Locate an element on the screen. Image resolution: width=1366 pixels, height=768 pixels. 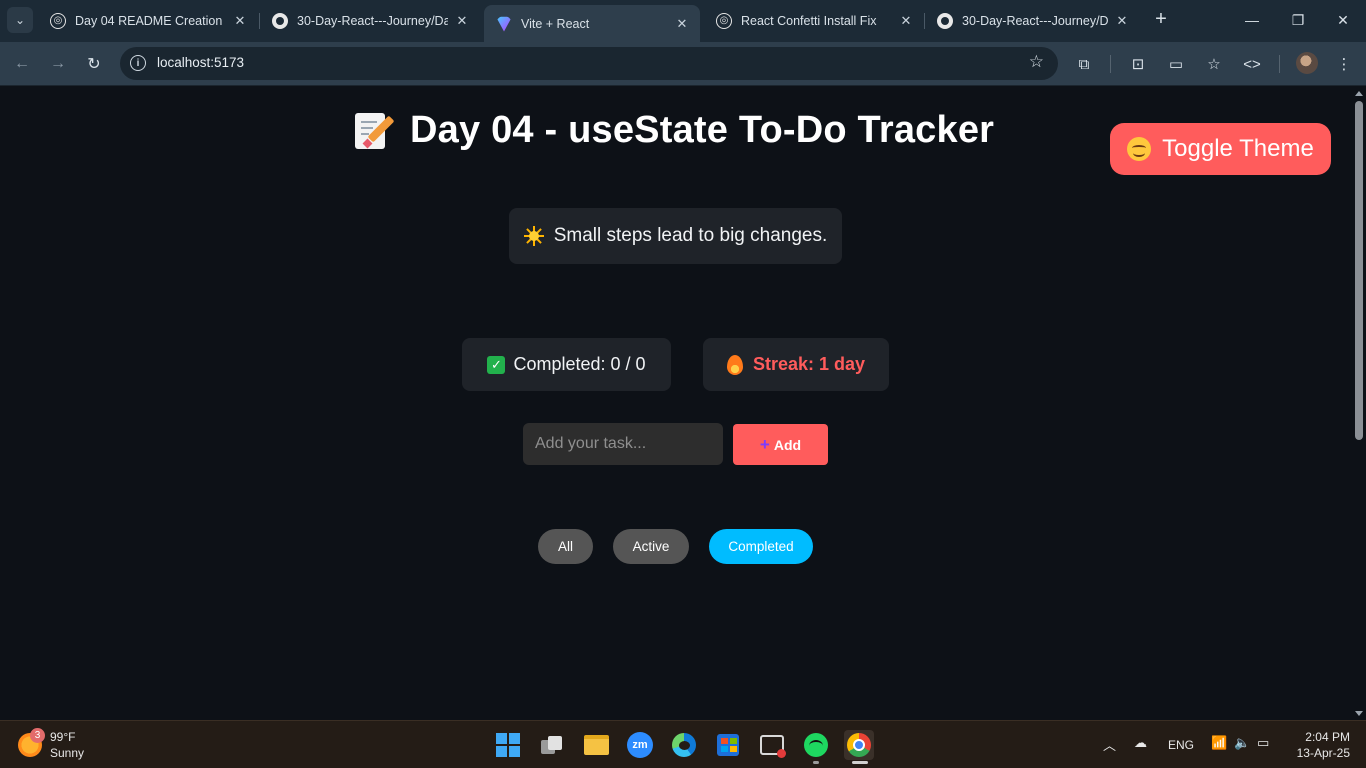
tab-title: Vite + React is located at coordinates (555, 23).